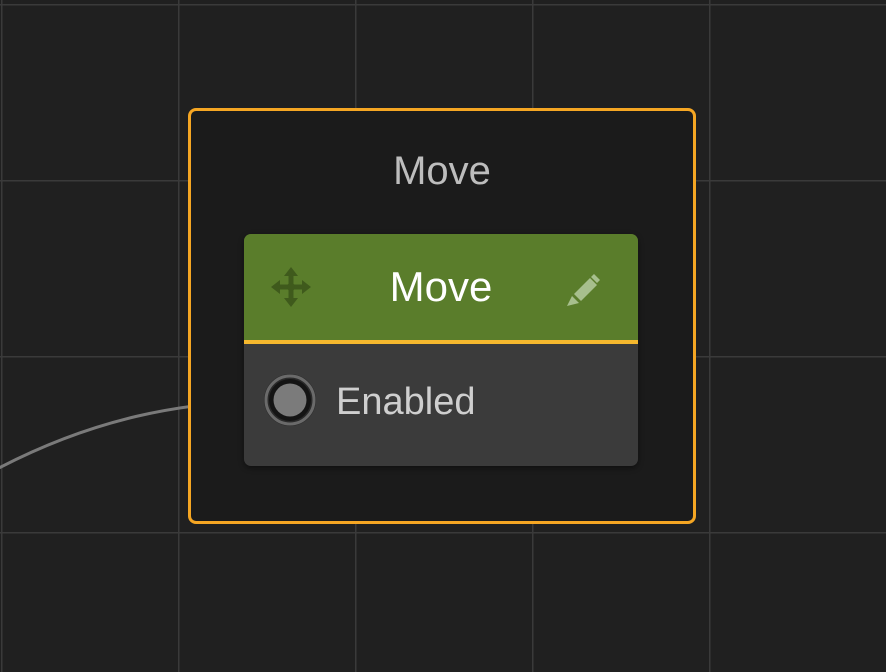  I want to click on node-header: Move, so click(441, 289).